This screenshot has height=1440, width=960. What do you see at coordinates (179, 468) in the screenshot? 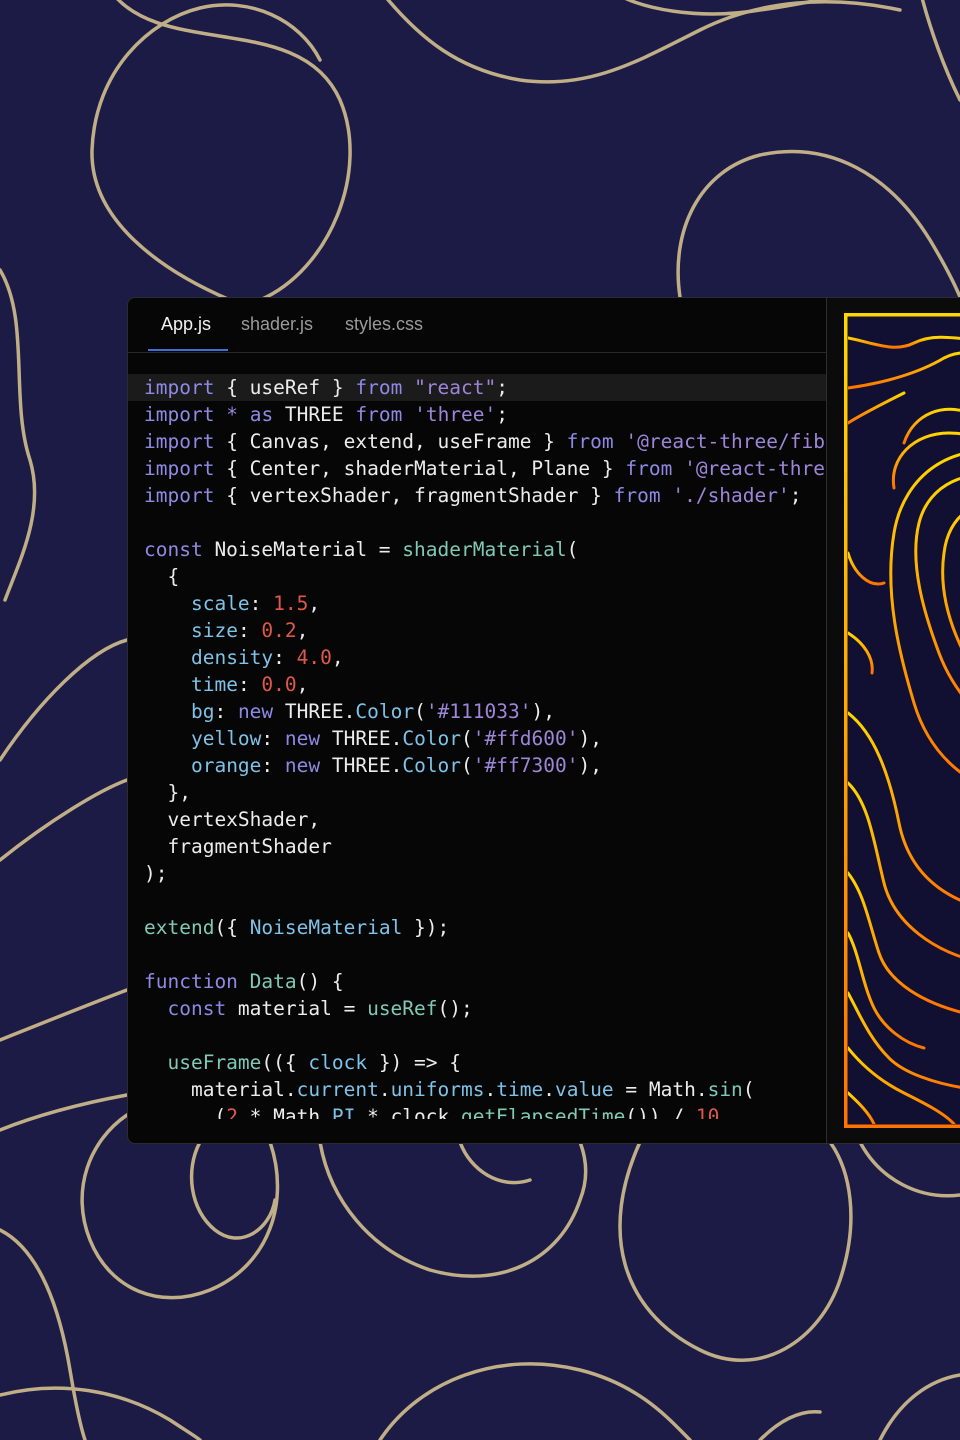
I see `code-token: import` at bounding box center [179, 468].